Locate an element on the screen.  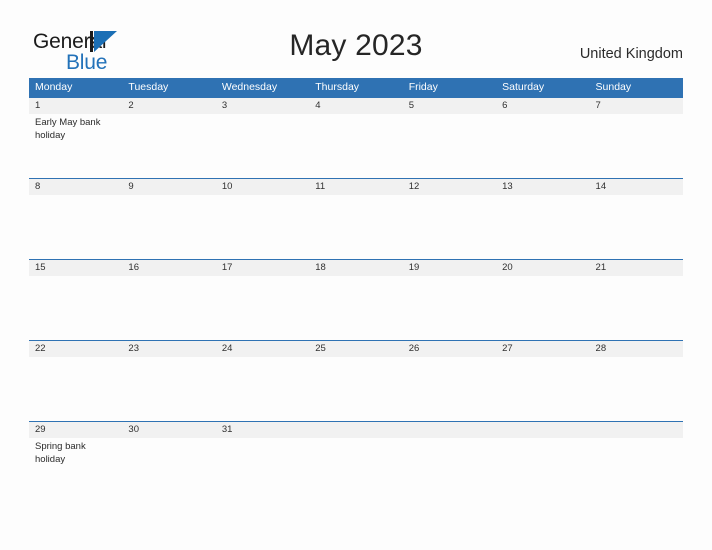
week-date-band: 15 16 17 18 19 20 21 is located at coordinates (356, 268).